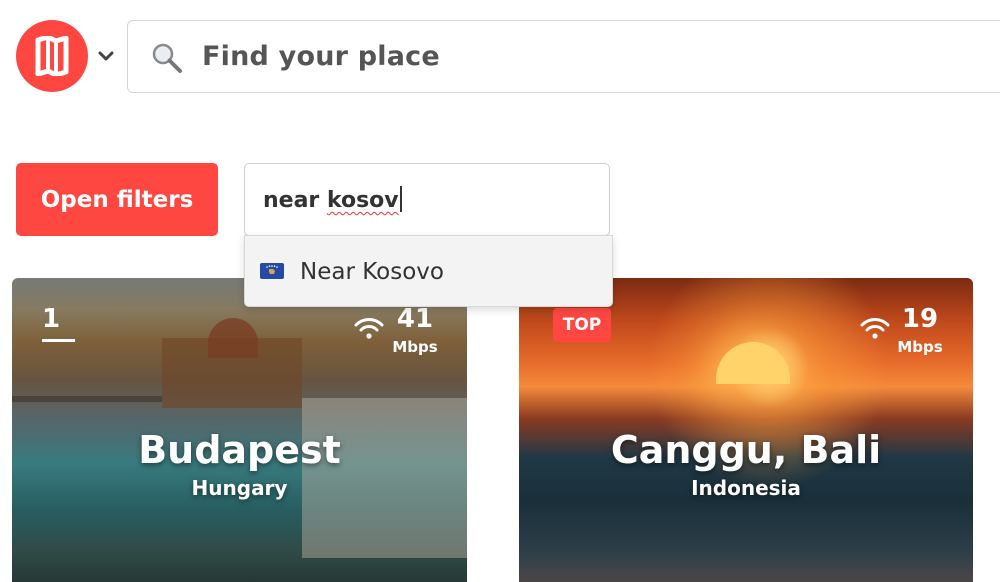  What do you see at coordinates (167, 58) in the screenshot?
I see `search-icon` at bounding box center [167, 58].